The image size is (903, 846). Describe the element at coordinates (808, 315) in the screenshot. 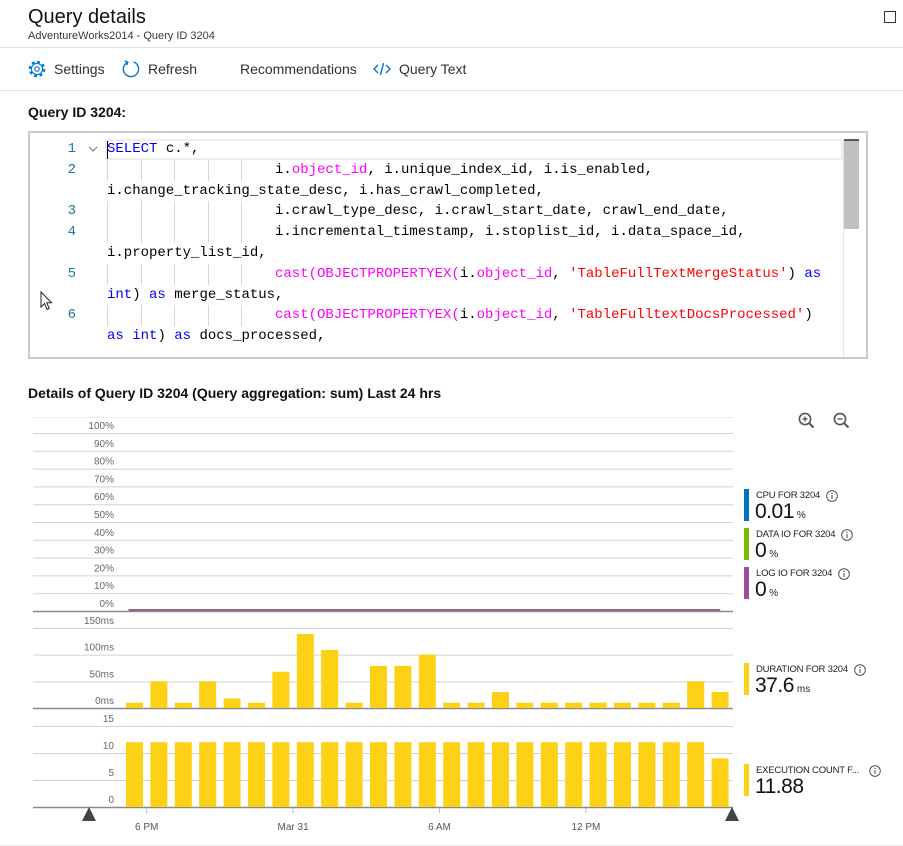

I see `code-token-text: )` at that location.